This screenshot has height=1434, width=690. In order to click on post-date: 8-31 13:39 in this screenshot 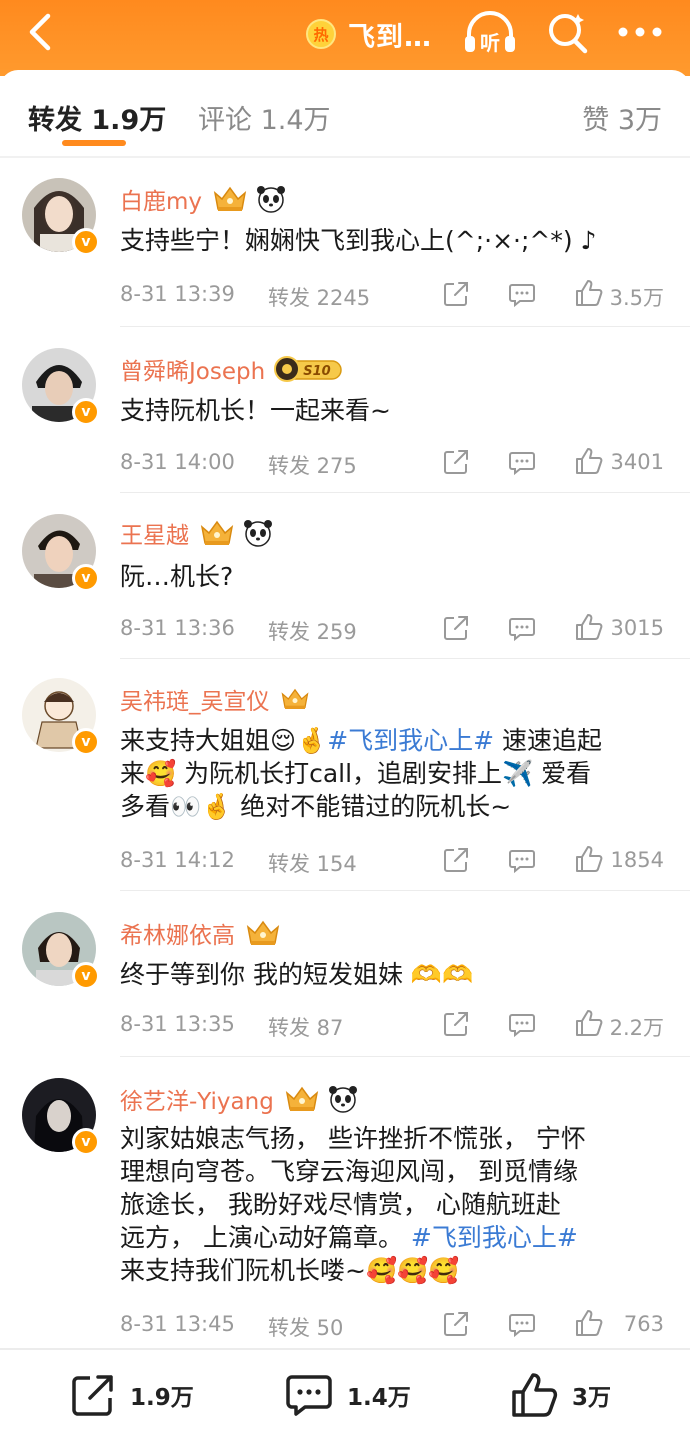, I will do `click(177, 294)`.